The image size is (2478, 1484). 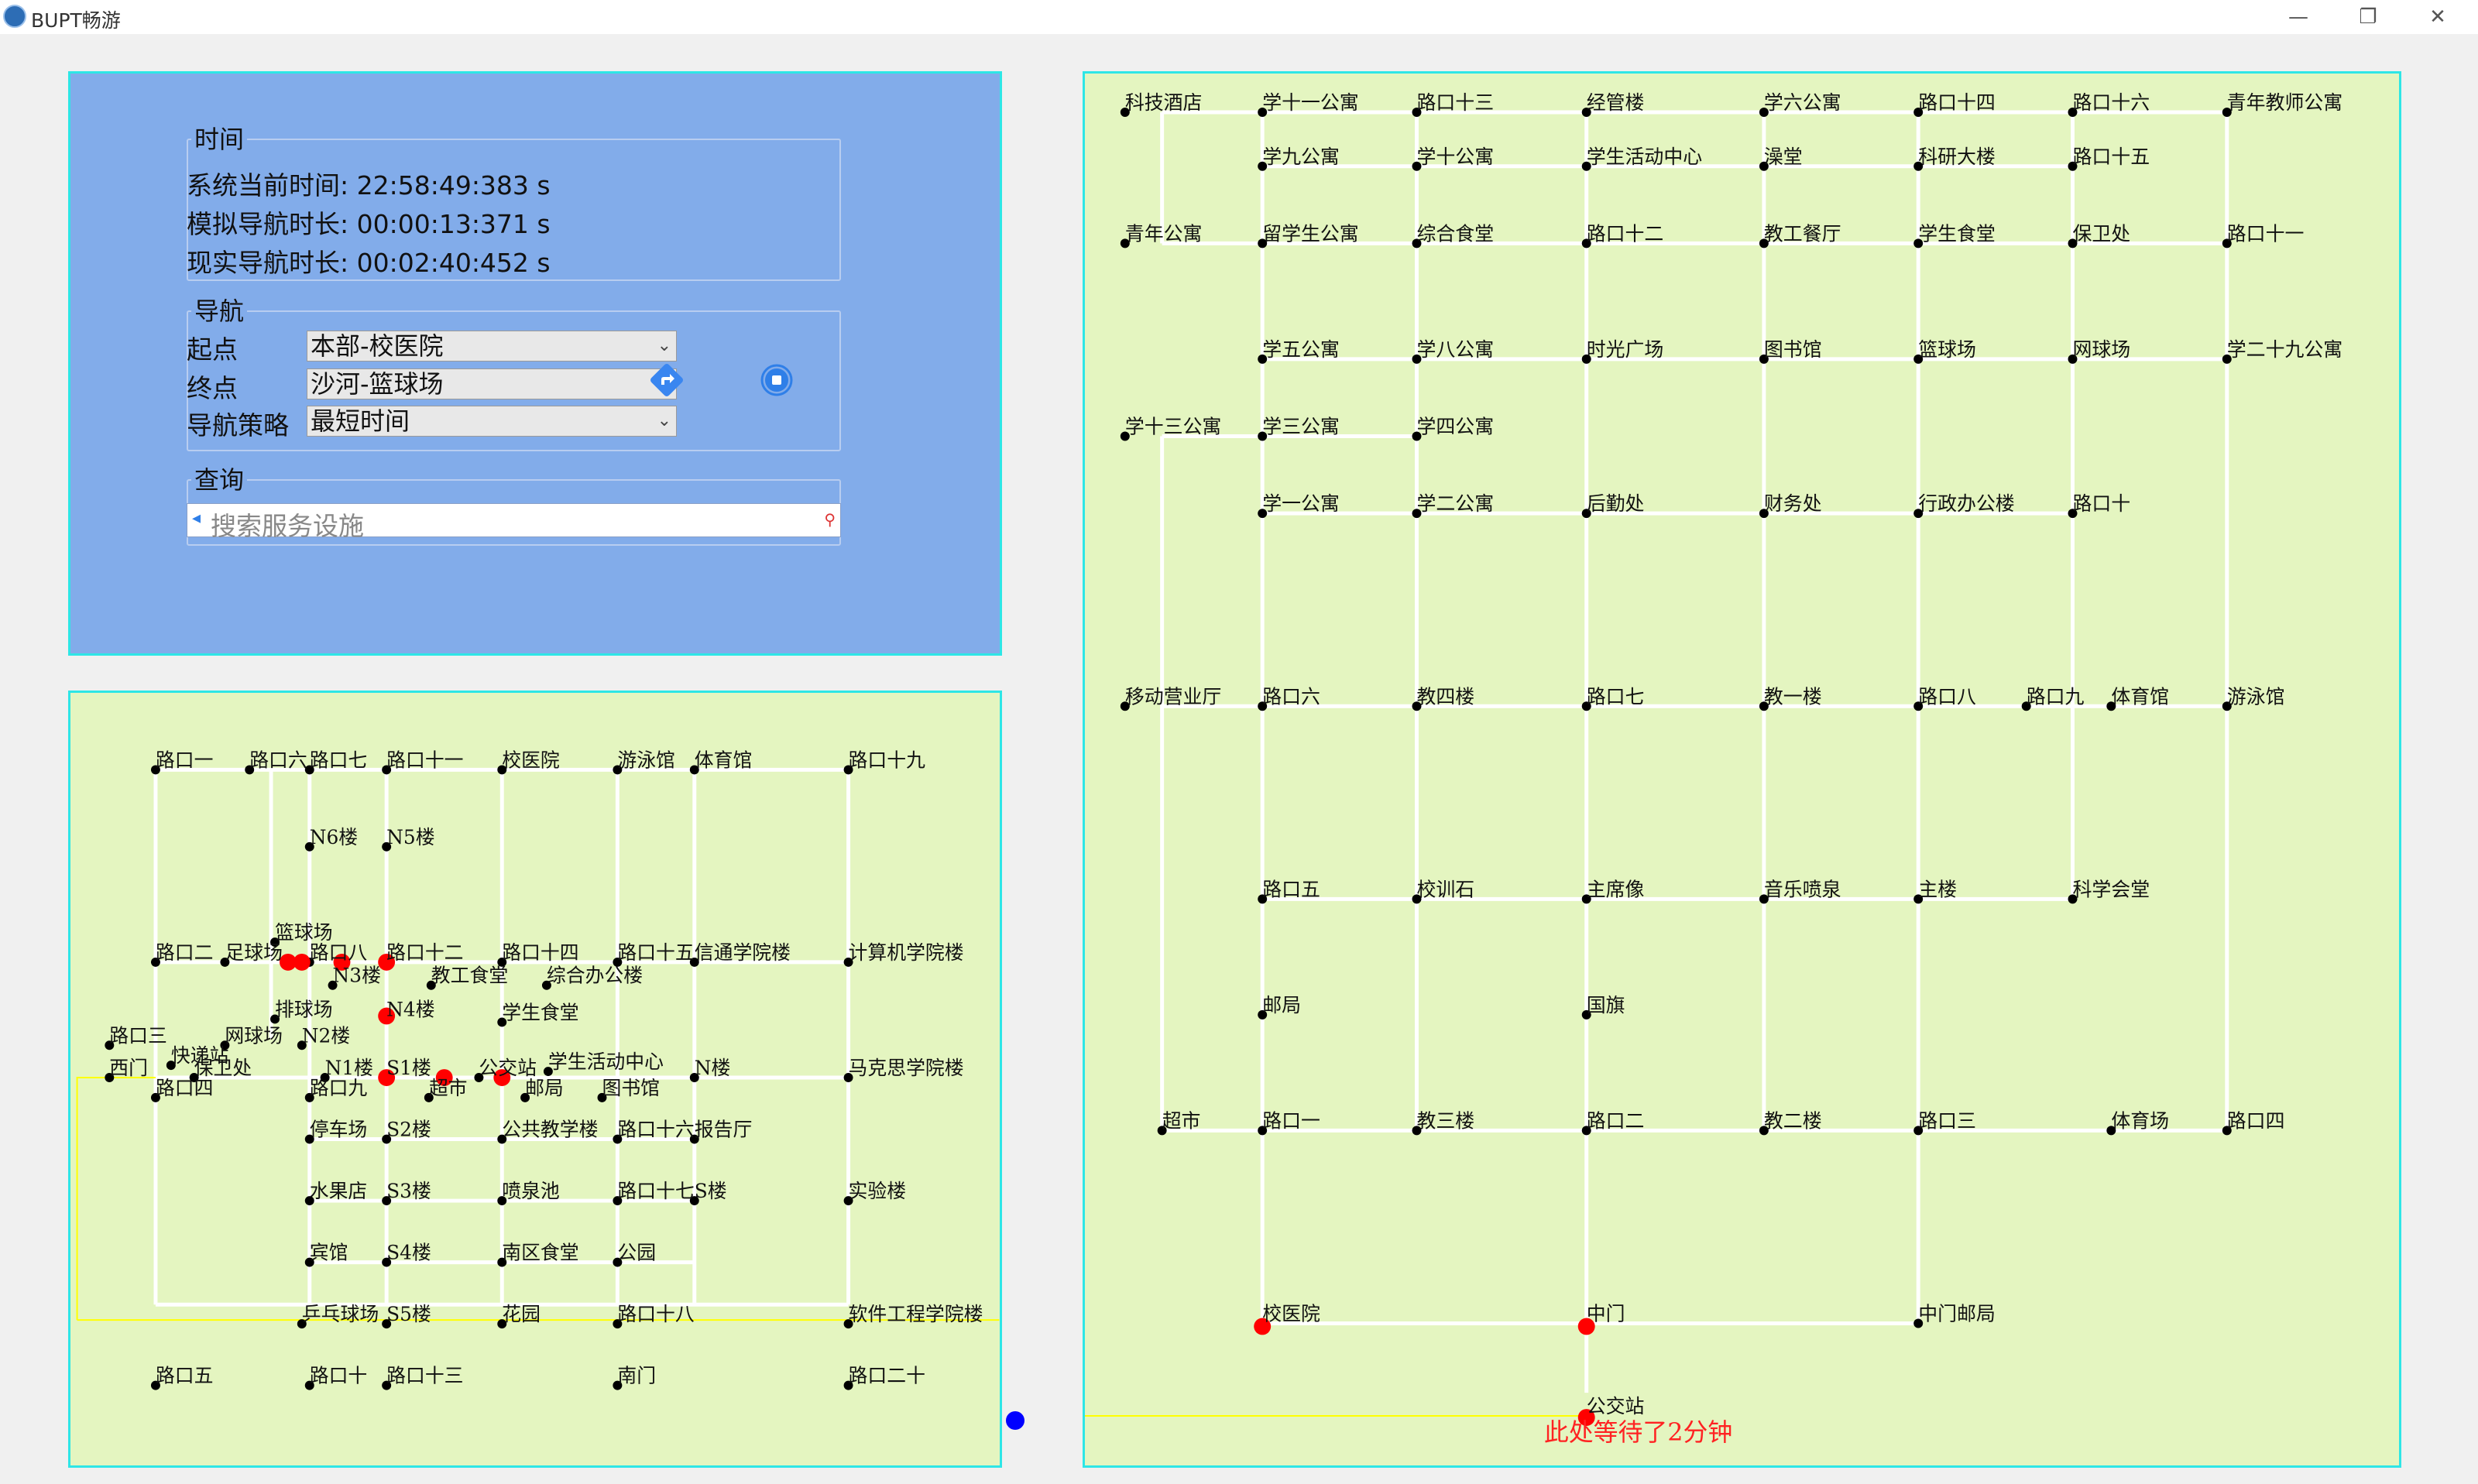 I want to click on map-label: 教四楼, so click(x=1445, y=696).